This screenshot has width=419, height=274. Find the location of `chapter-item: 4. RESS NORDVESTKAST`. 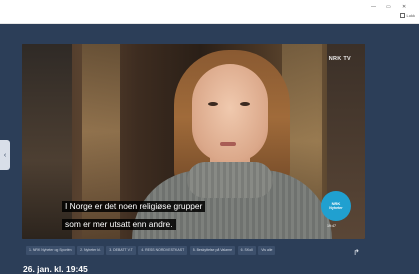

chapter-item: 4. RESS NORDVESTKAST is located at coordinates (163, 250).